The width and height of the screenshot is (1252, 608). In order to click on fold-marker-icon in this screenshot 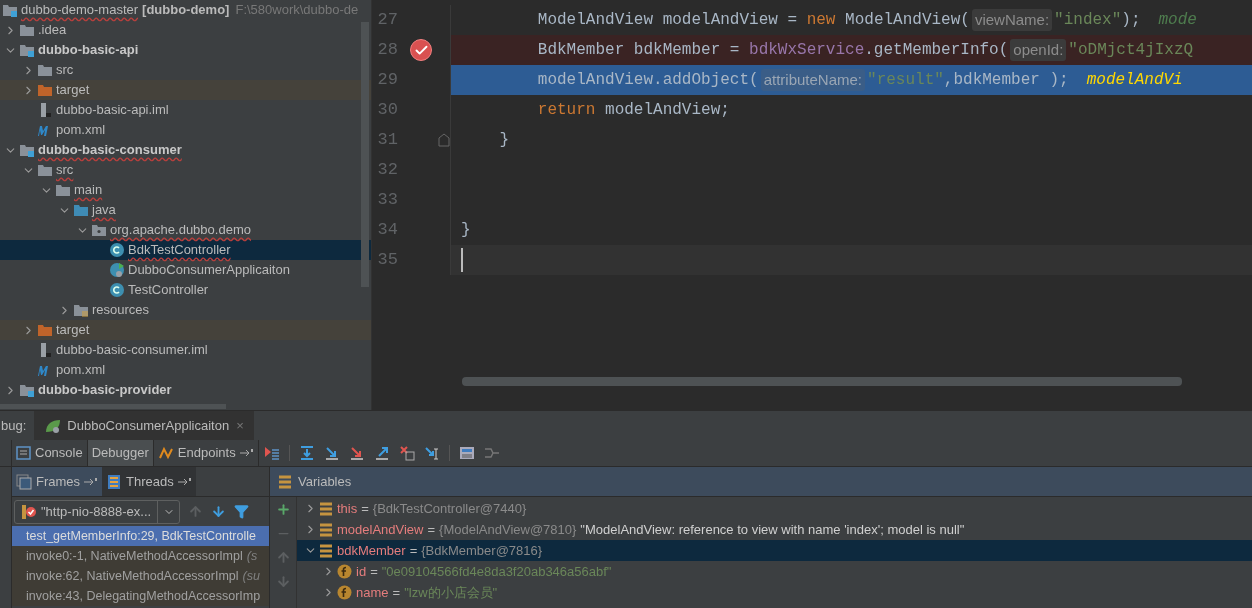, I will do `click(444, 140)`.